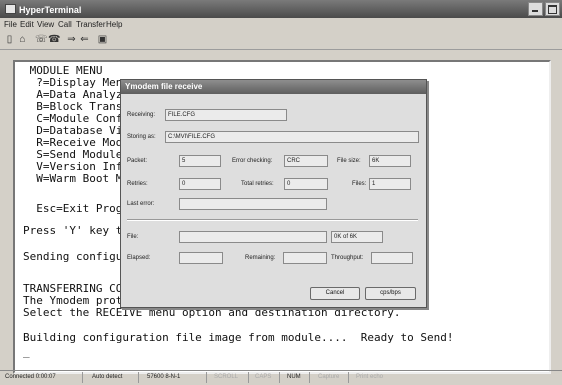 The width and height of the screenshot is (562, 385). I want to click on files-label: Files:, so click(359, 184).